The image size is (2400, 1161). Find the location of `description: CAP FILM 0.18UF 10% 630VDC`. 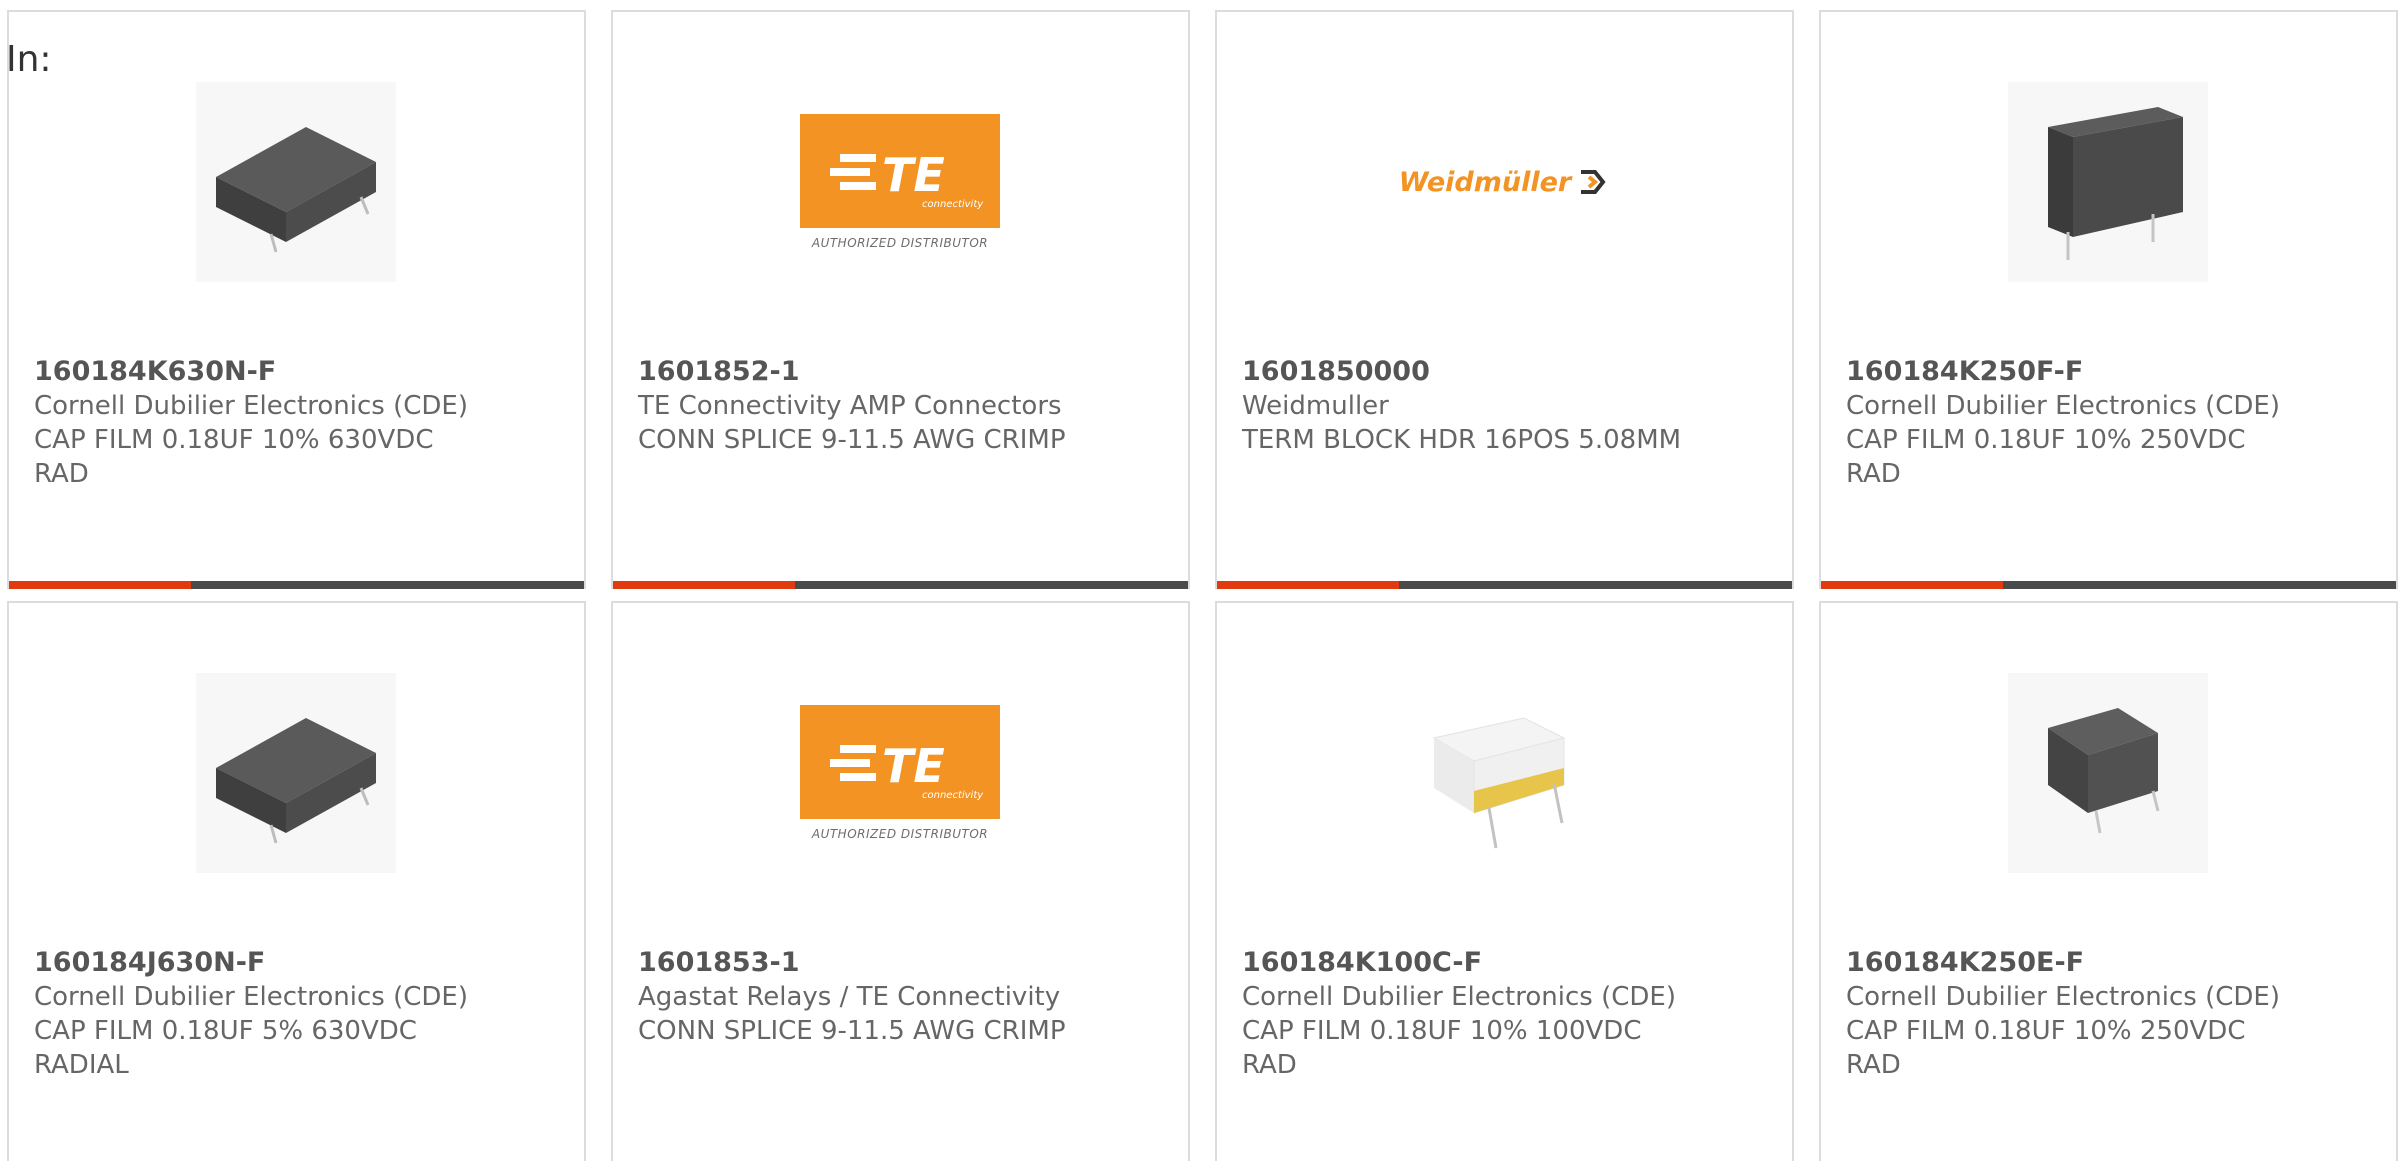

description: CAP FILM 0.18UF 10% 630VDC is located at coordinates (234, 440).